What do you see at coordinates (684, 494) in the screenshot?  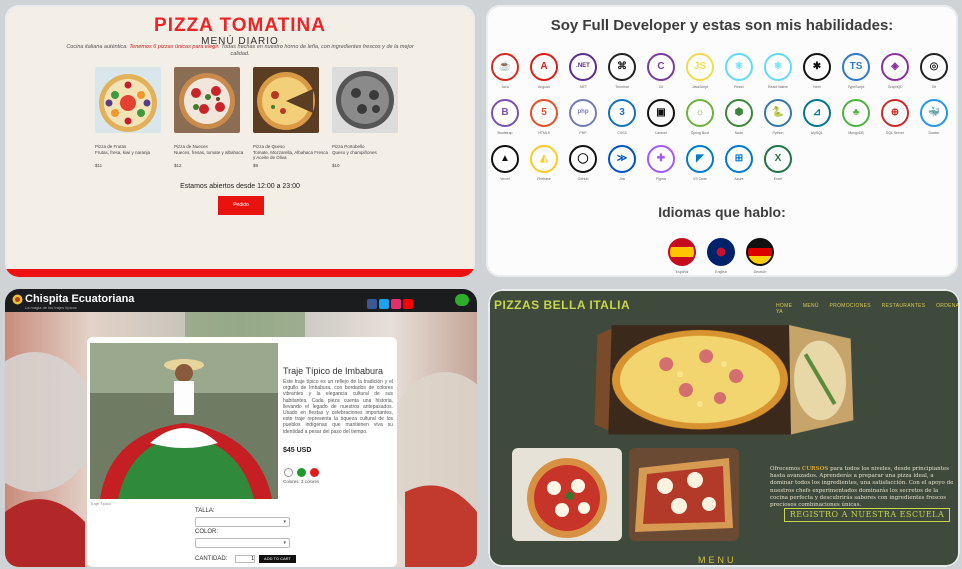 I see `goat-cheese-pizza-image` at bounding box center [684, 494].